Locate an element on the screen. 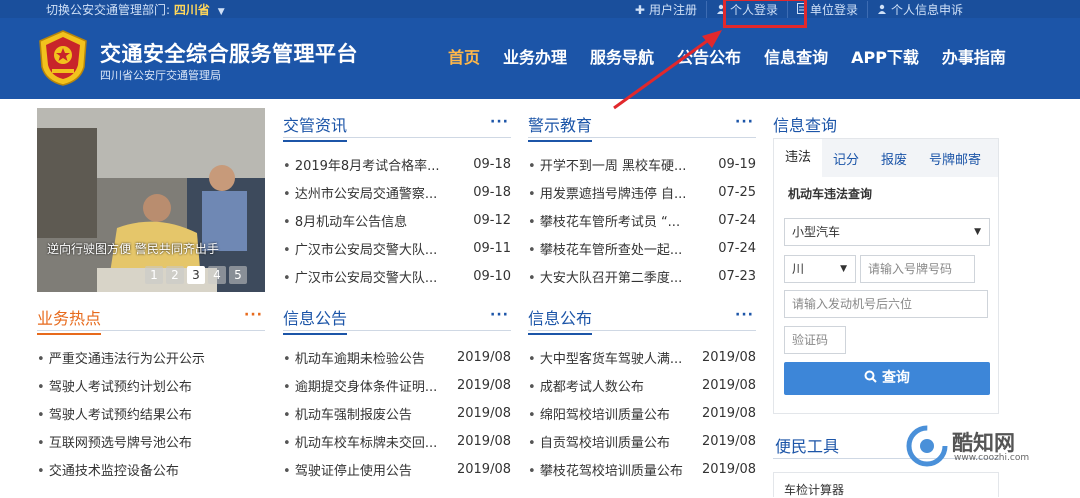 The height and width of the screenshot is (498, 1080). section-title: 信息公布 is located at coordinates (560, 320).